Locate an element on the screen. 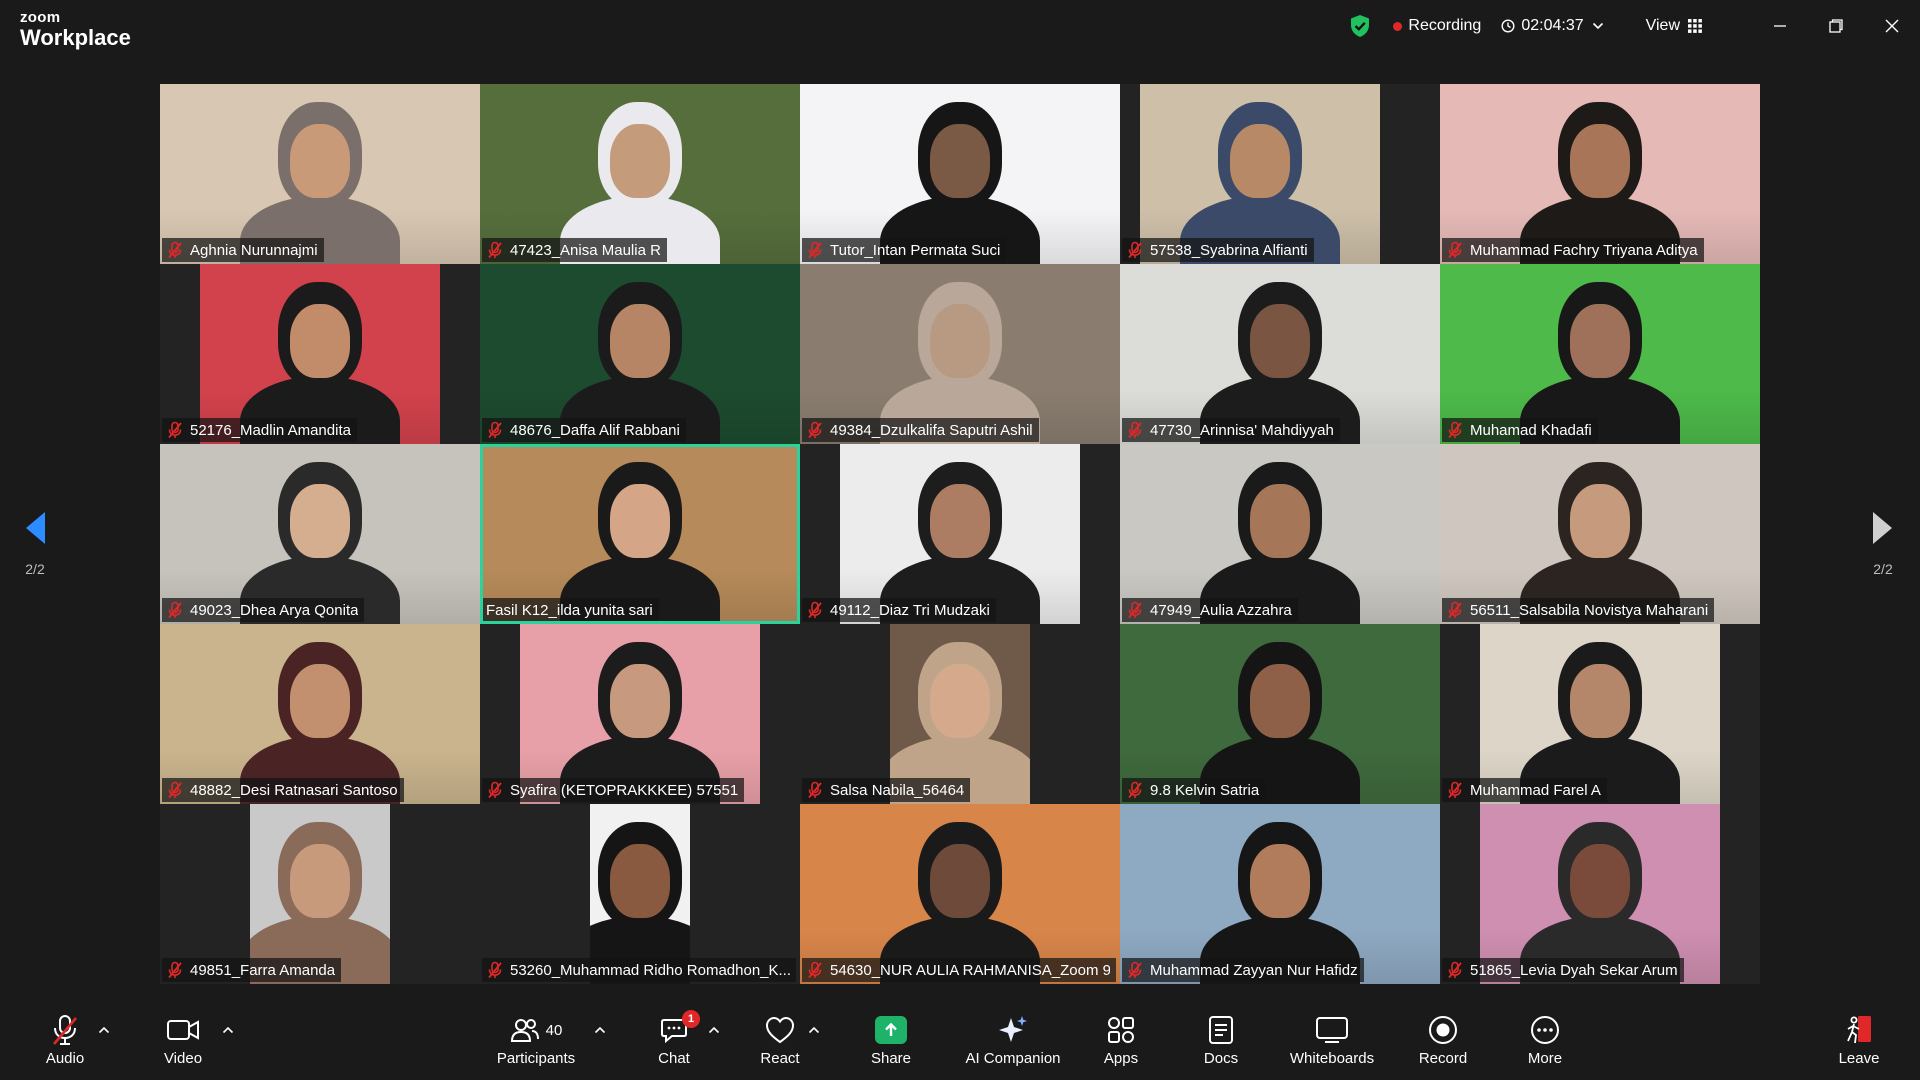 Image resolution: width=1920 pixels, height=1080 pixels. meeting-timer: 02:04:37 is located at coordinates (1555, 26).